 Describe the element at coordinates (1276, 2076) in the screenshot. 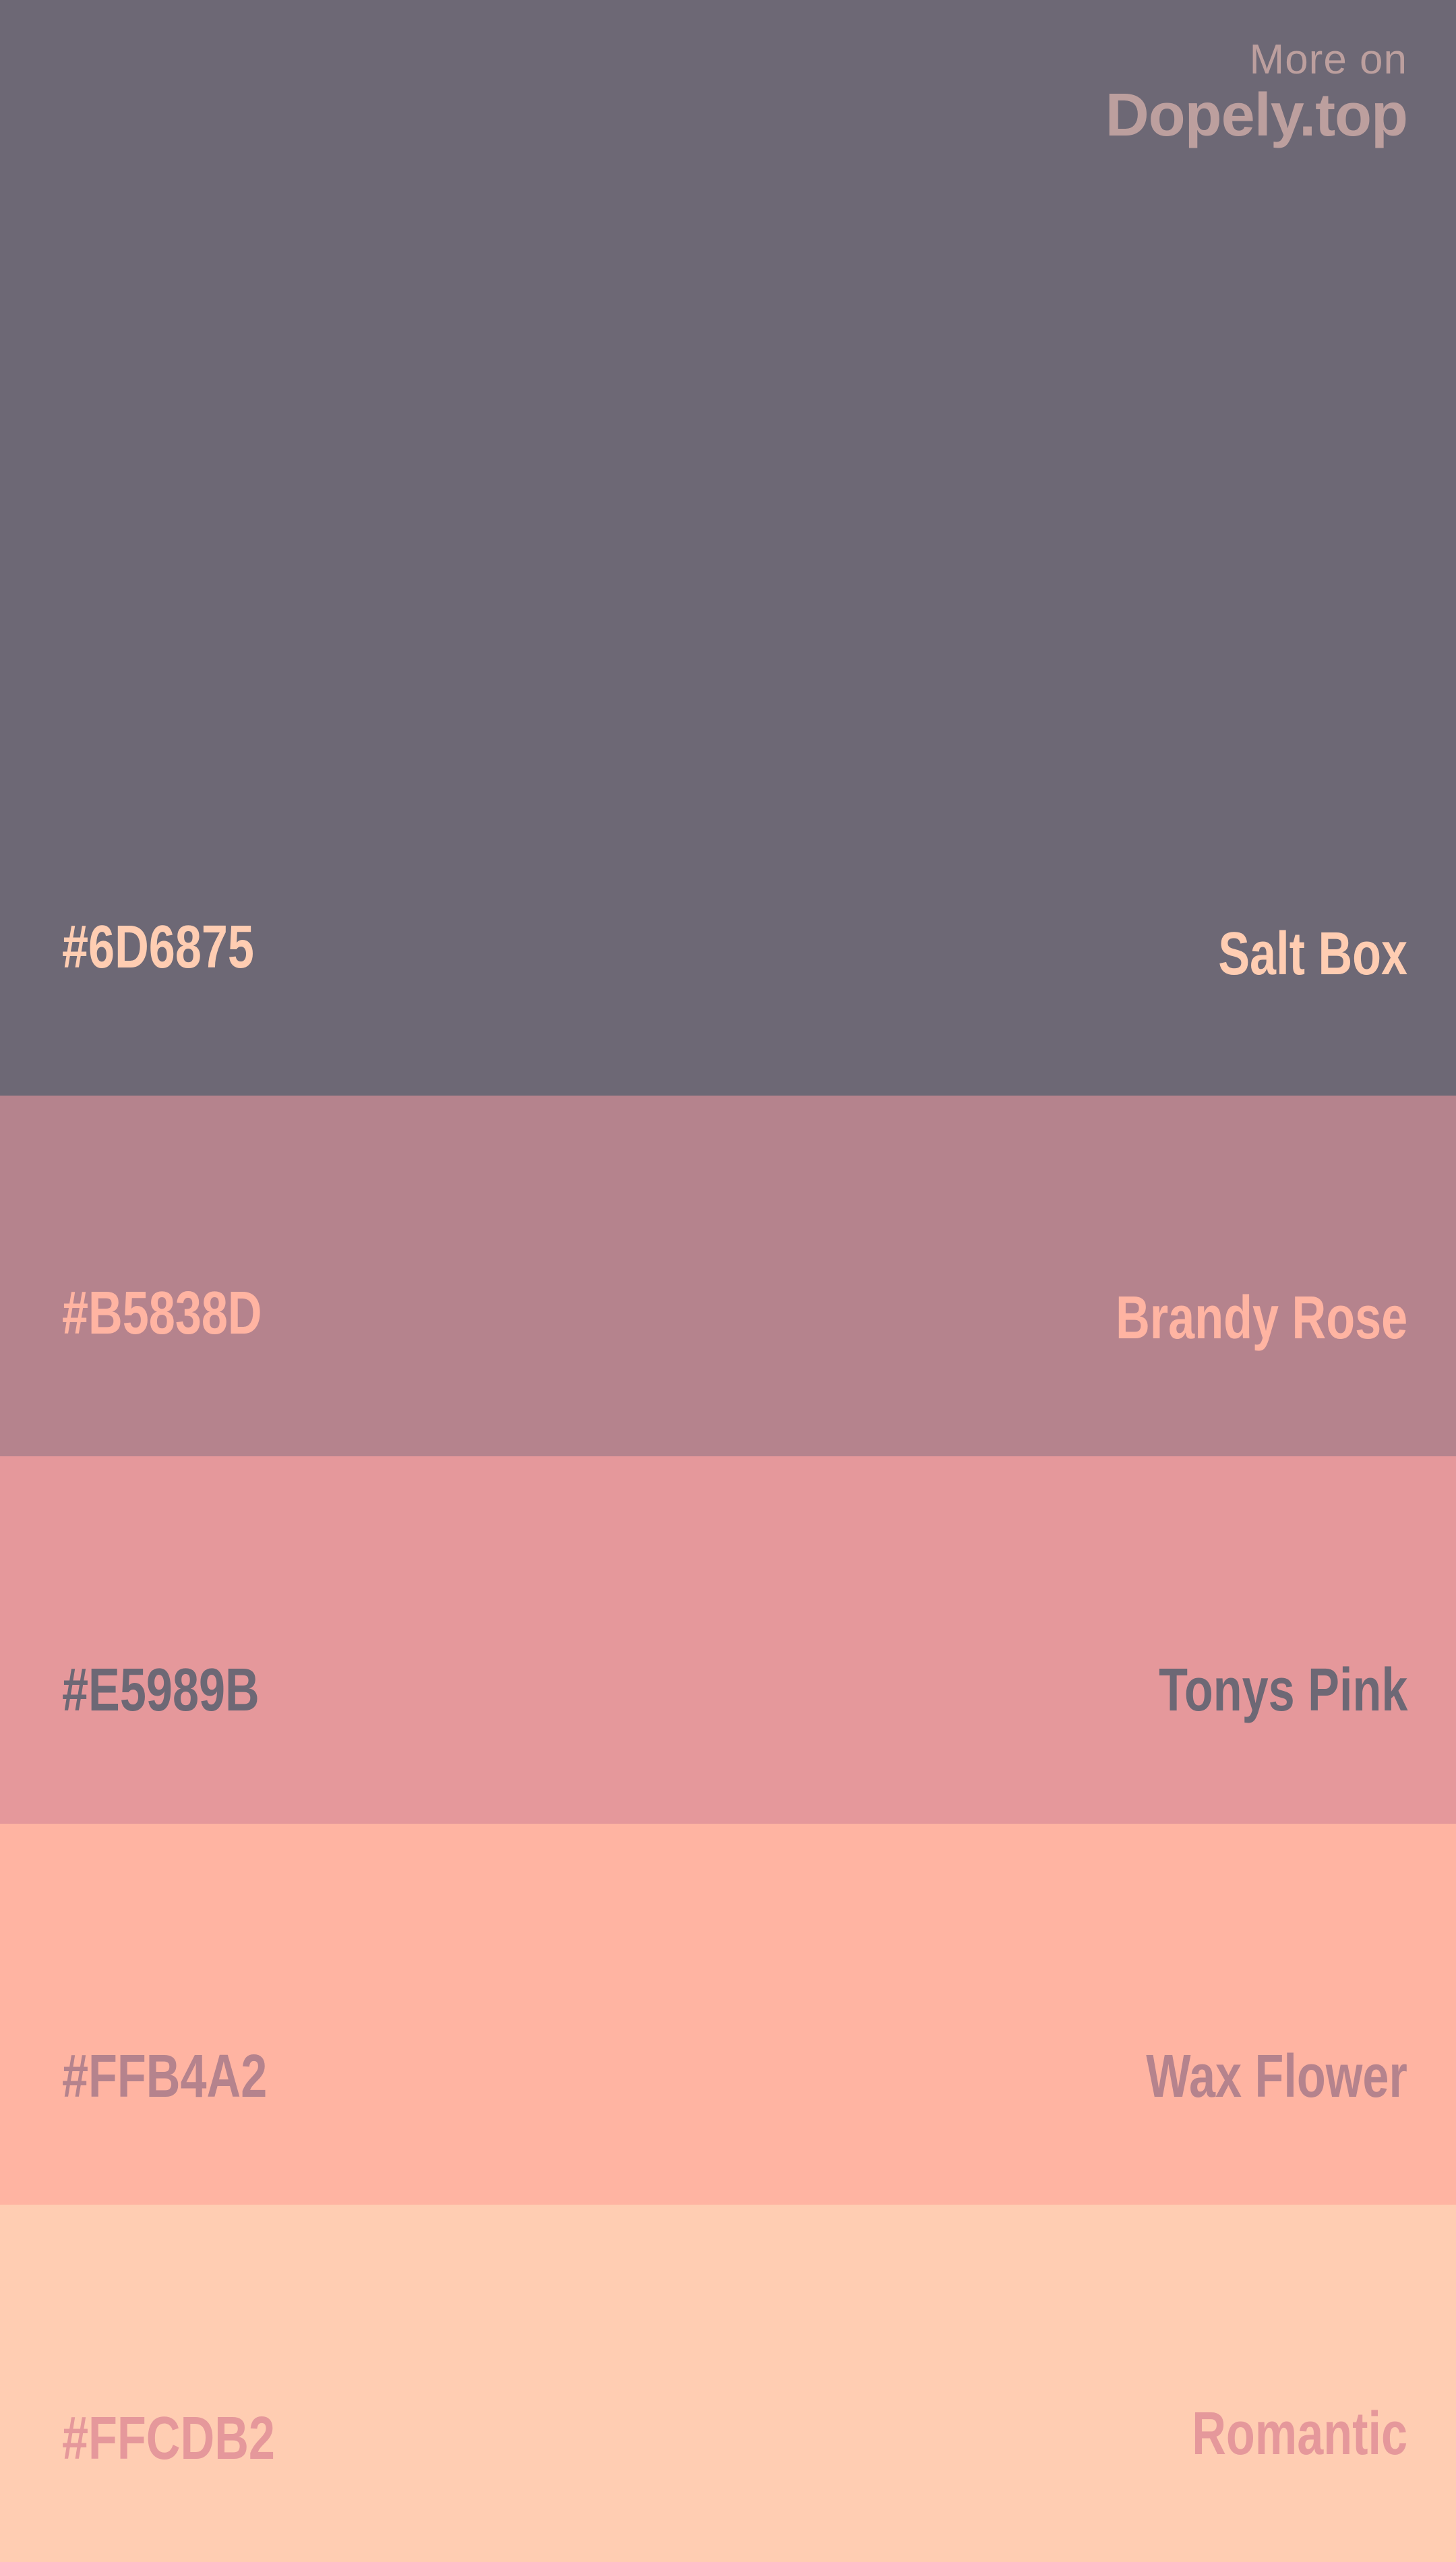

I see `swatch-color-name: Wax Flower` at that location.